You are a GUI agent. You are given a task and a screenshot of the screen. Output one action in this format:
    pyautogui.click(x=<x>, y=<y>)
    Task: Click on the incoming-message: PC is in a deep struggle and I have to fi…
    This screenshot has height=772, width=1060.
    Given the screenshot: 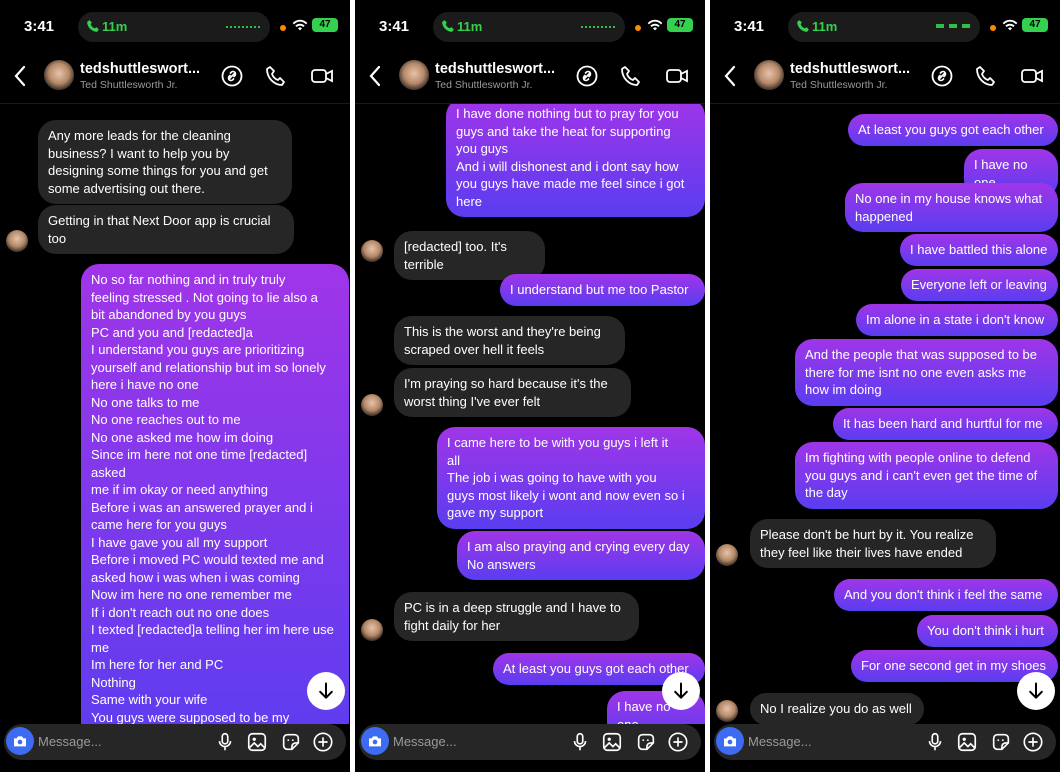 What is the action you would take?
    pyautogui.click(x=516, y=616)
    